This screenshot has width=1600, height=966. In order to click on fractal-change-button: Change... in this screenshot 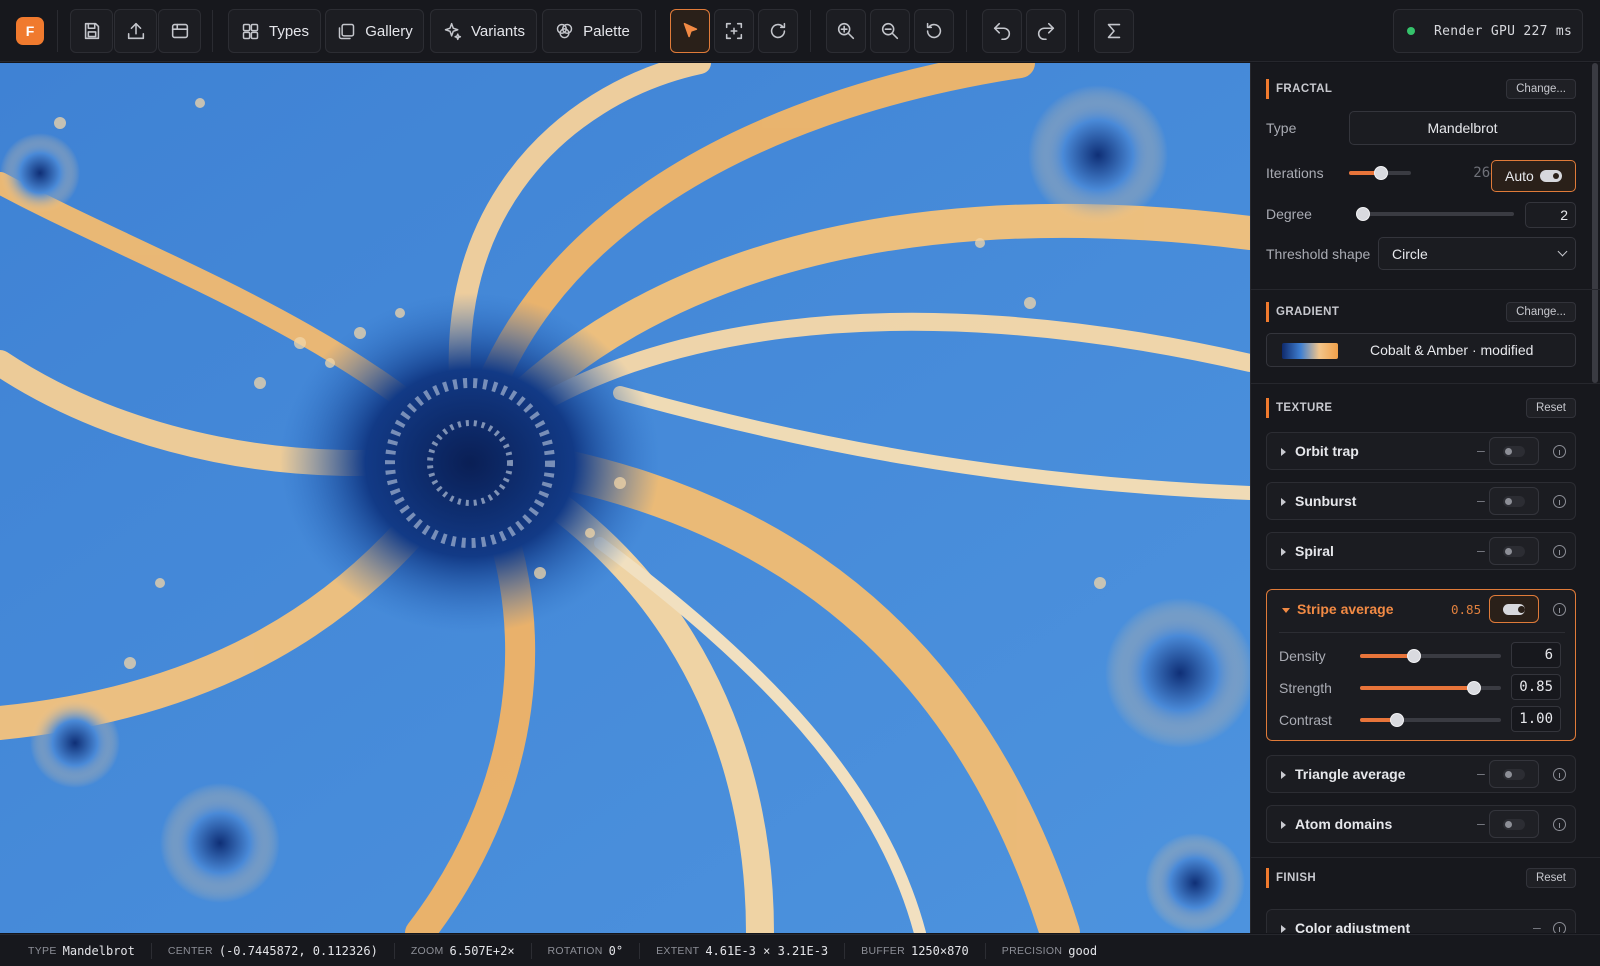, I will do `click(1541, 89)`.